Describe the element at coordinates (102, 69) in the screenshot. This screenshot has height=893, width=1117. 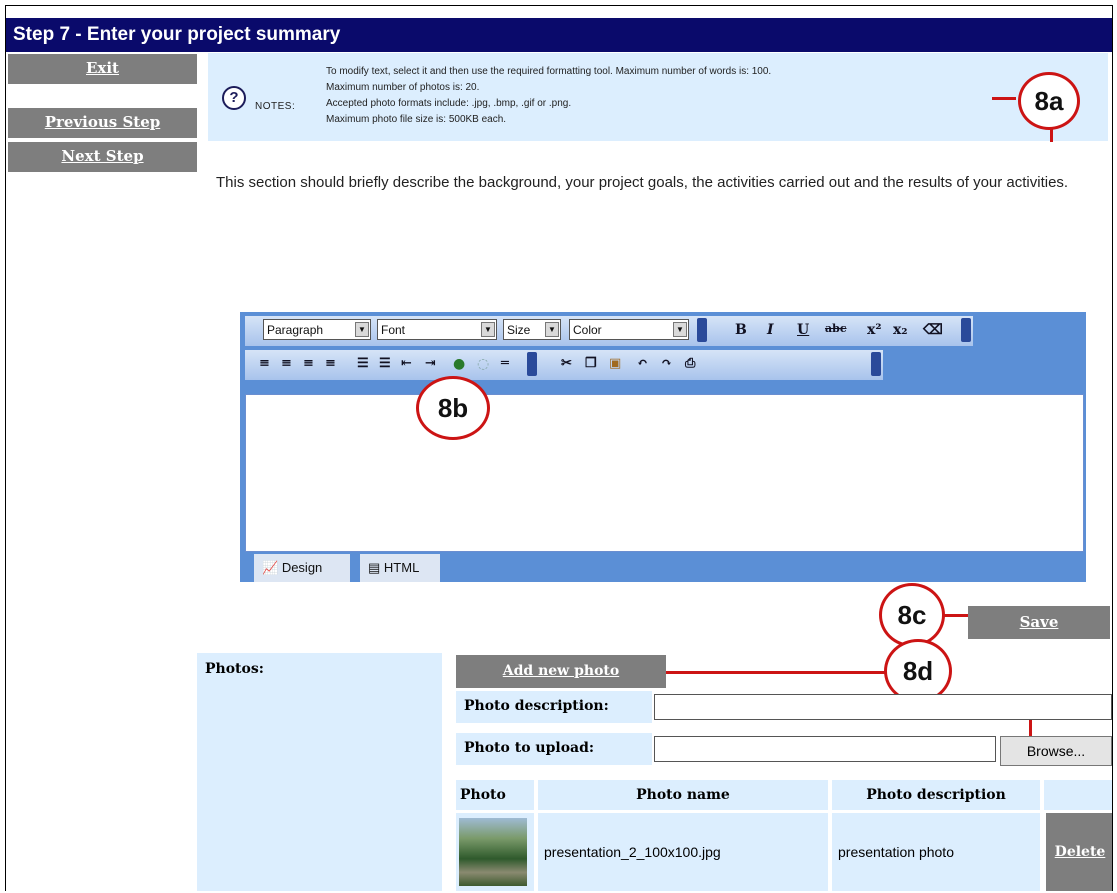
I see `exit-button: Exit` at that location.